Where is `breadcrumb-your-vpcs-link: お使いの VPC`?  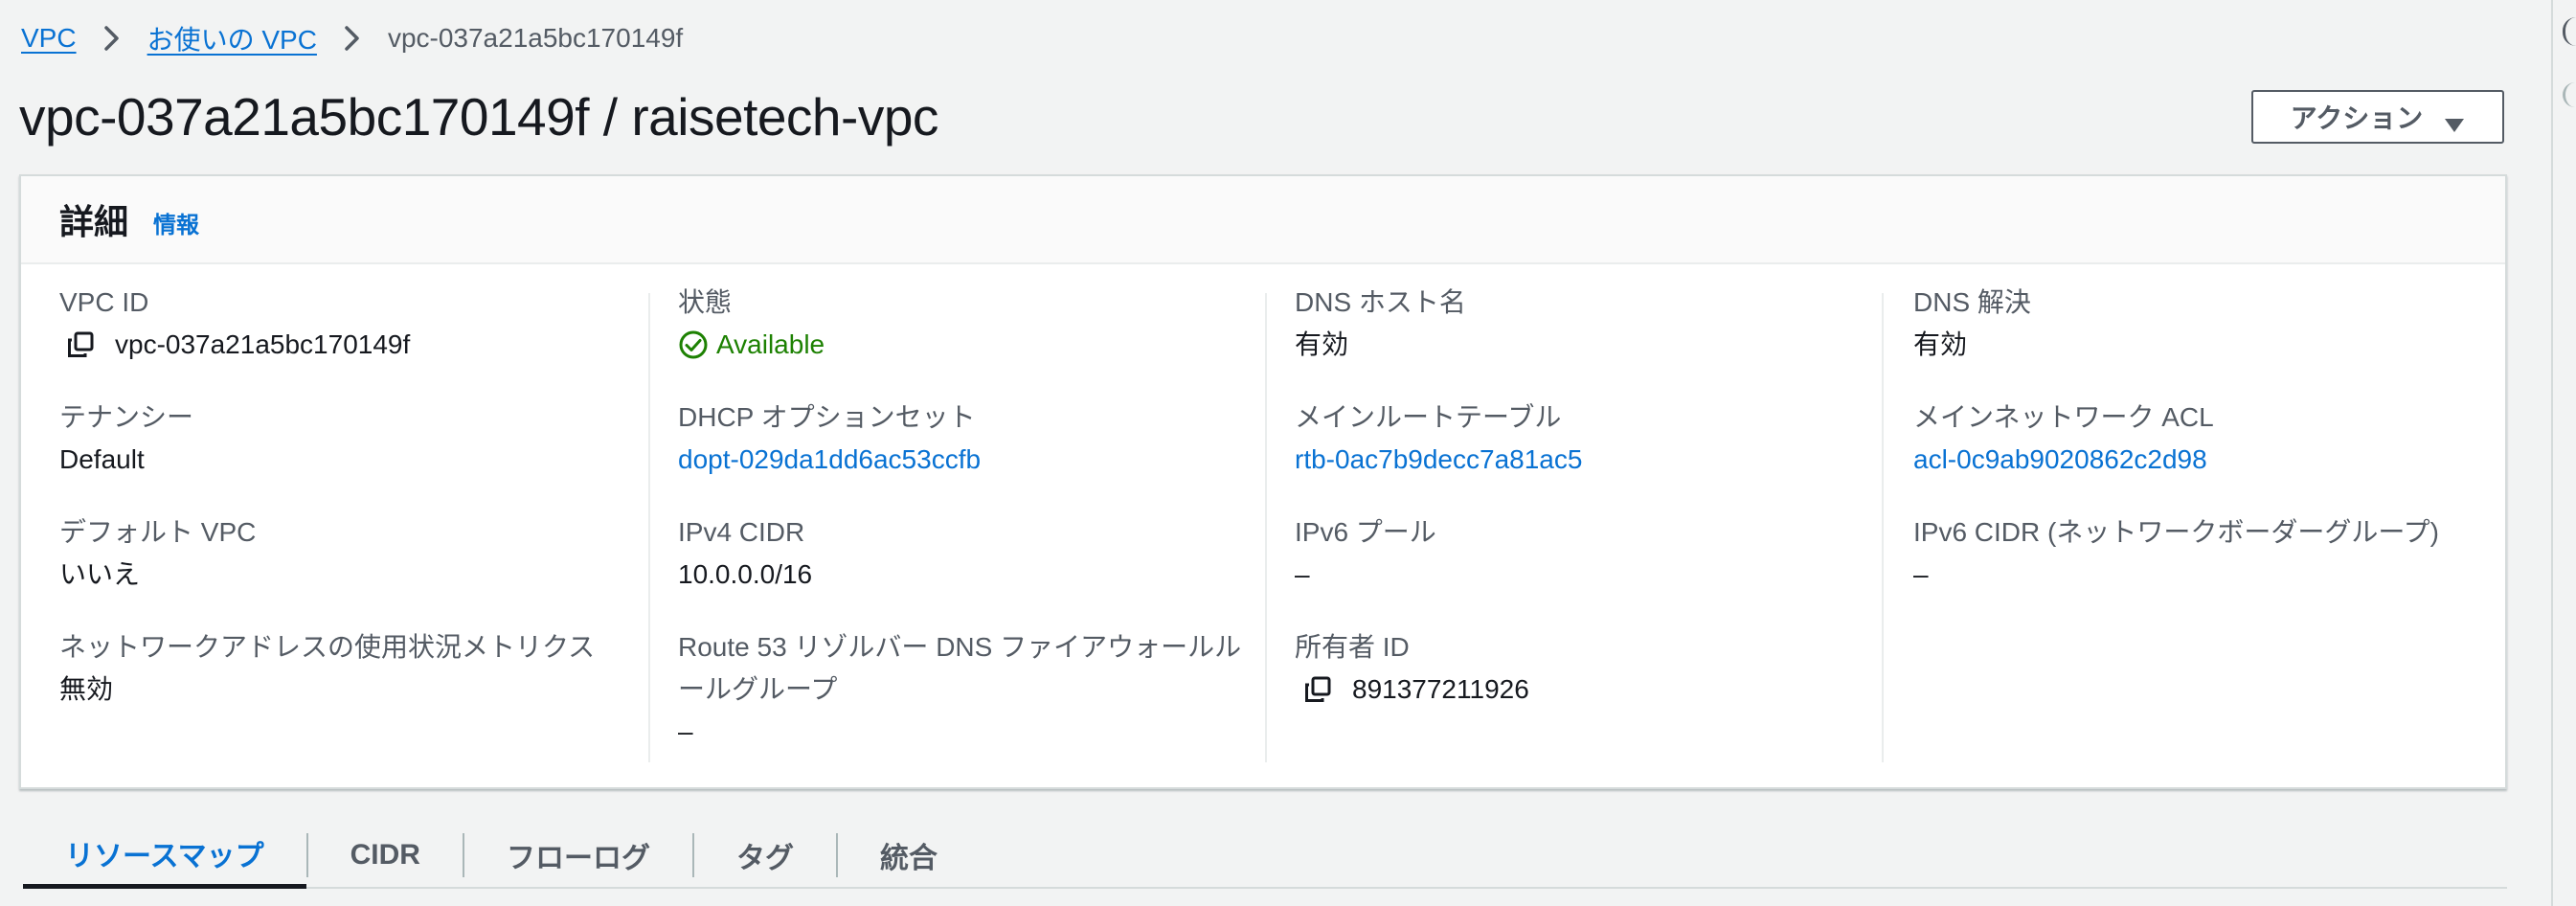 breadcrumb-your-vpcs-link: お使いの VPC is located at coordinates (232, 38).